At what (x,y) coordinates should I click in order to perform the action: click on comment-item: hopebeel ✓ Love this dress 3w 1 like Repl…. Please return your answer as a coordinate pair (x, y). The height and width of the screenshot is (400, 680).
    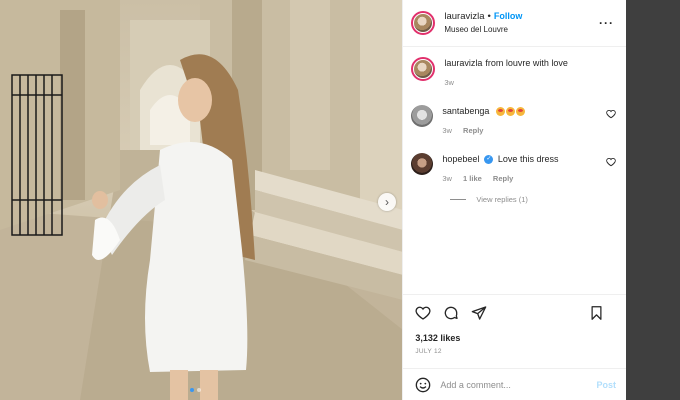
    Looking at the image, I should click on (513, 169).